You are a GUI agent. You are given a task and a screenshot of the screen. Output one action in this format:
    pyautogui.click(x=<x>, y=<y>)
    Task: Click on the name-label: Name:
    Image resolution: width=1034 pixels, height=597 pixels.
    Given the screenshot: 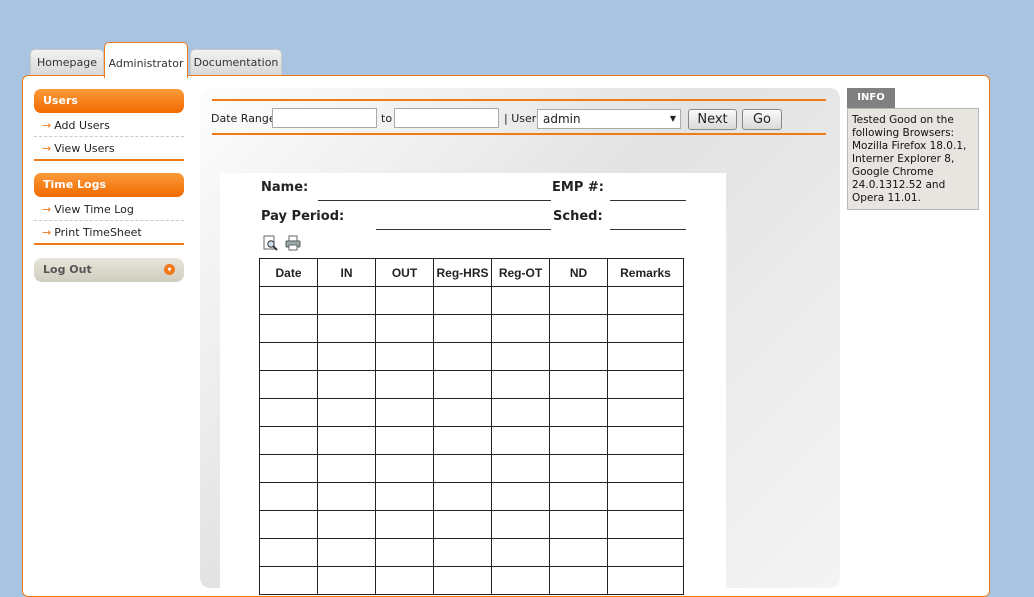 What is the action you would take?
    pyautogui.click(x=285, y=187)
    